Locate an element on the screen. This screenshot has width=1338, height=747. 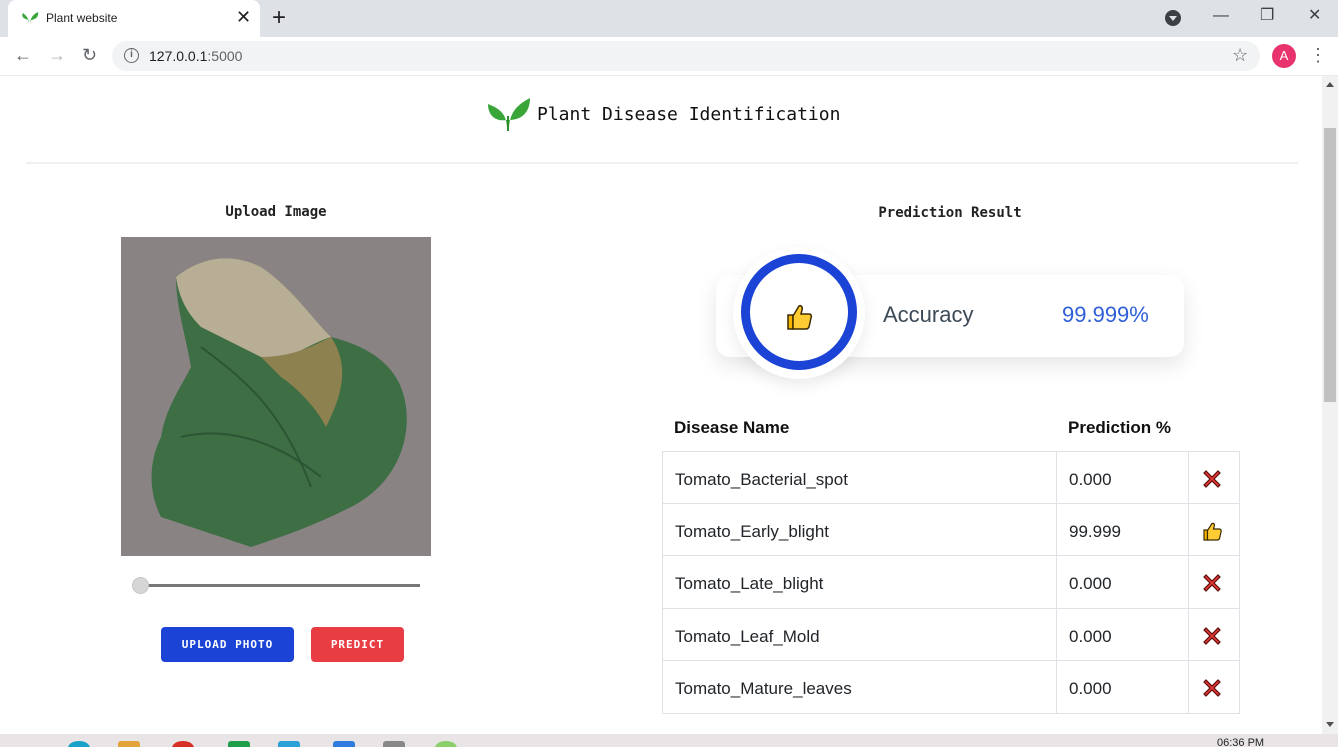
browser-menu-icon: ⋮ is located at coordinates (1318, 55).